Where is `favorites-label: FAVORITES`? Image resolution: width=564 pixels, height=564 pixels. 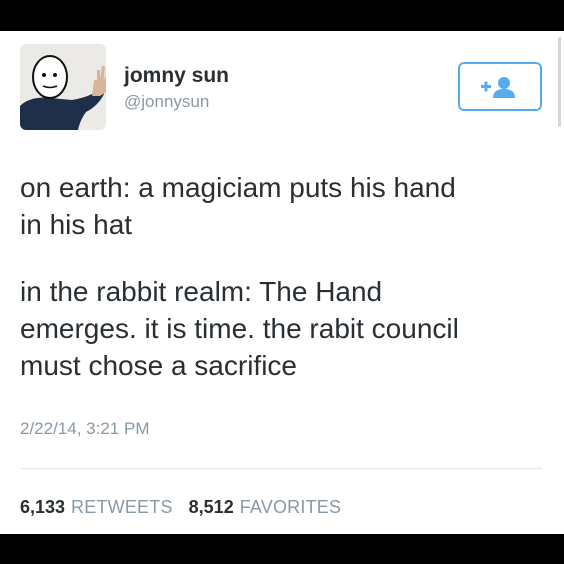
favorites-label: FAVORITES is located at coordinates (290, 507).